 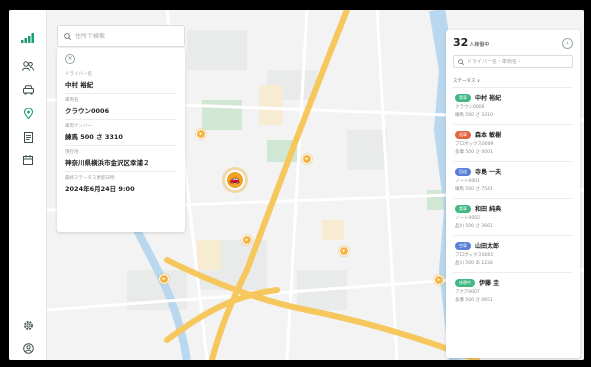 I want to click on plate-number: 練馬 500 さ 3310, so click(x=474, y=115).